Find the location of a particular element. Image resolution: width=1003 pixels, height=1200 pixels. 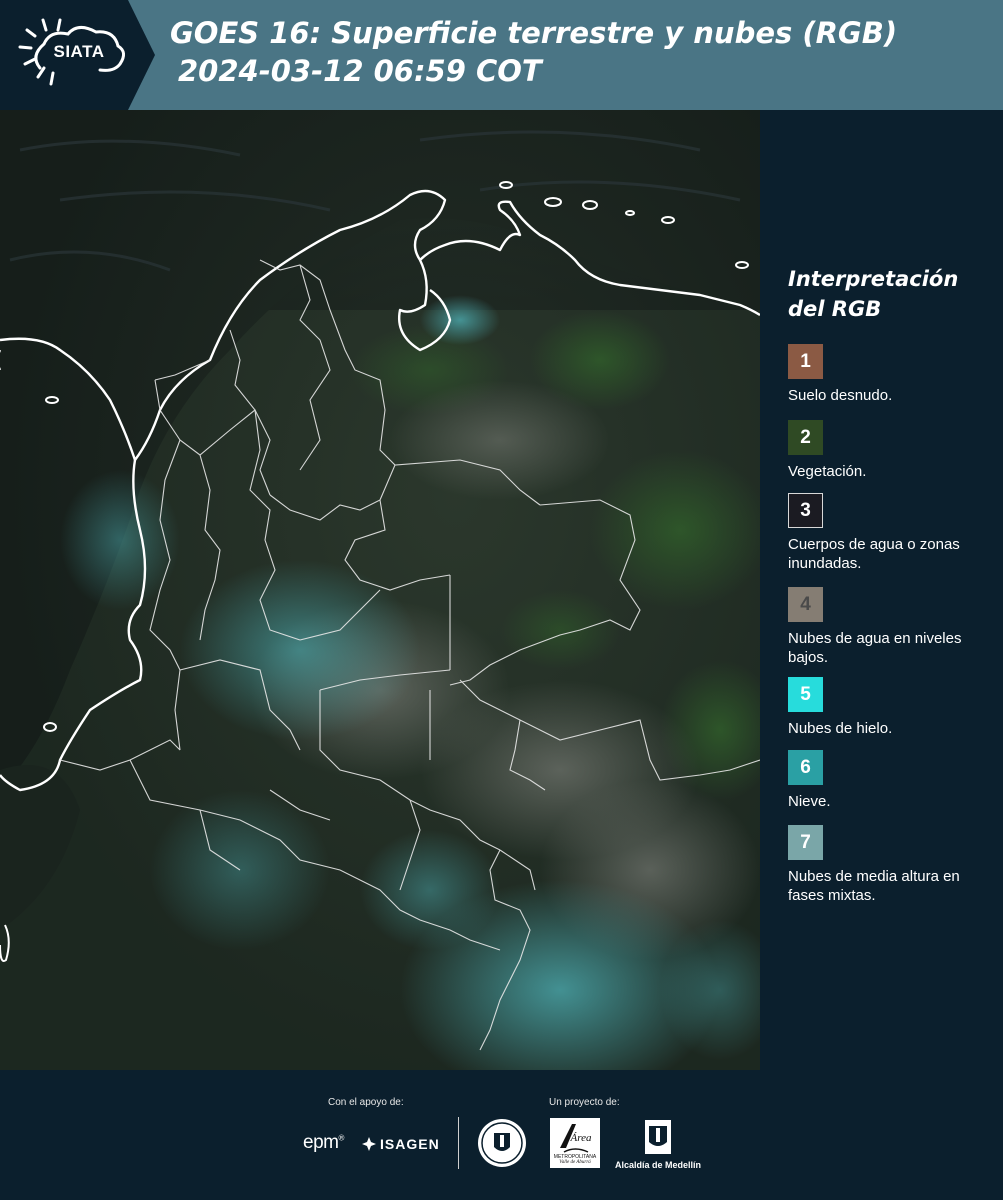

support-label: Con el apoyo de: is located at coordinates (366, 1102).